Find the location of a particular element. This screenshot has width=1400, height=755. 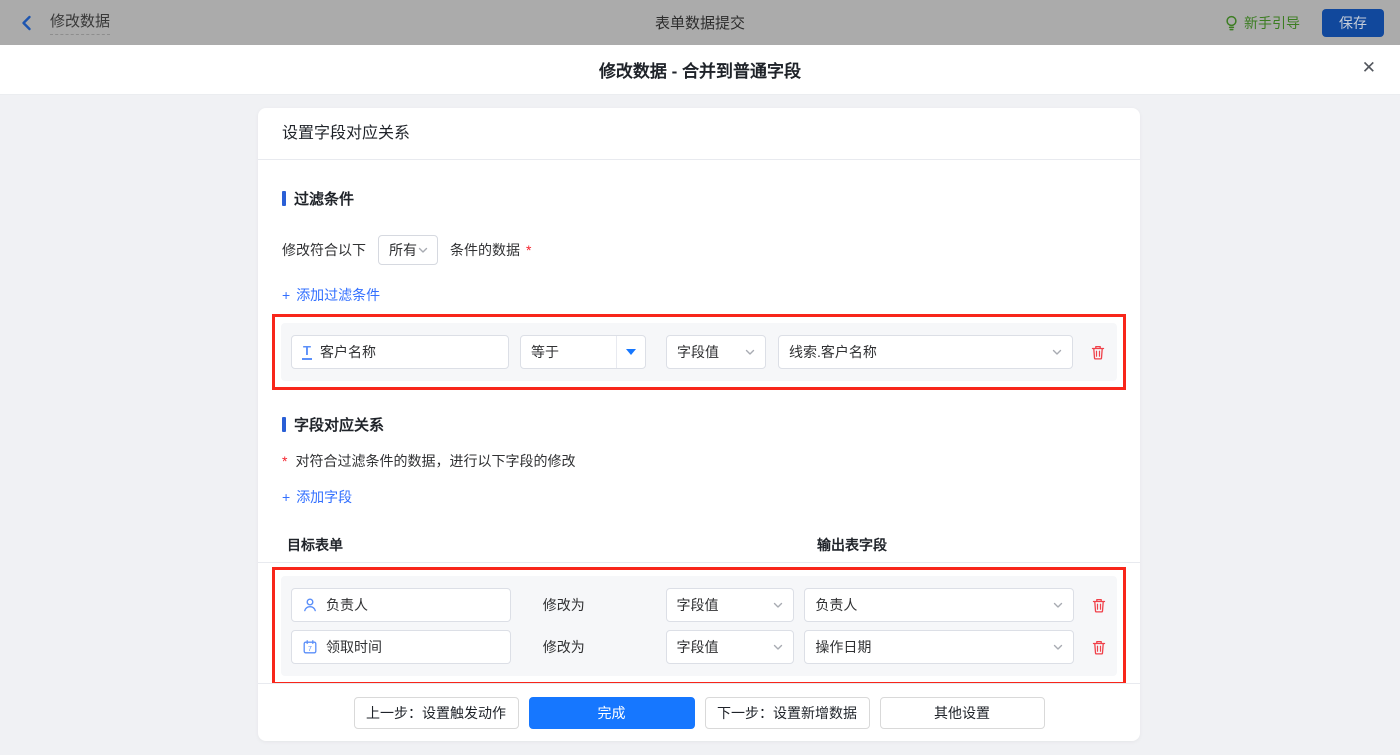

card-footer: 上一步：设置触发动作 完成 下一步：设置新增数据 其他设置 is located at coordinates (699, 712).